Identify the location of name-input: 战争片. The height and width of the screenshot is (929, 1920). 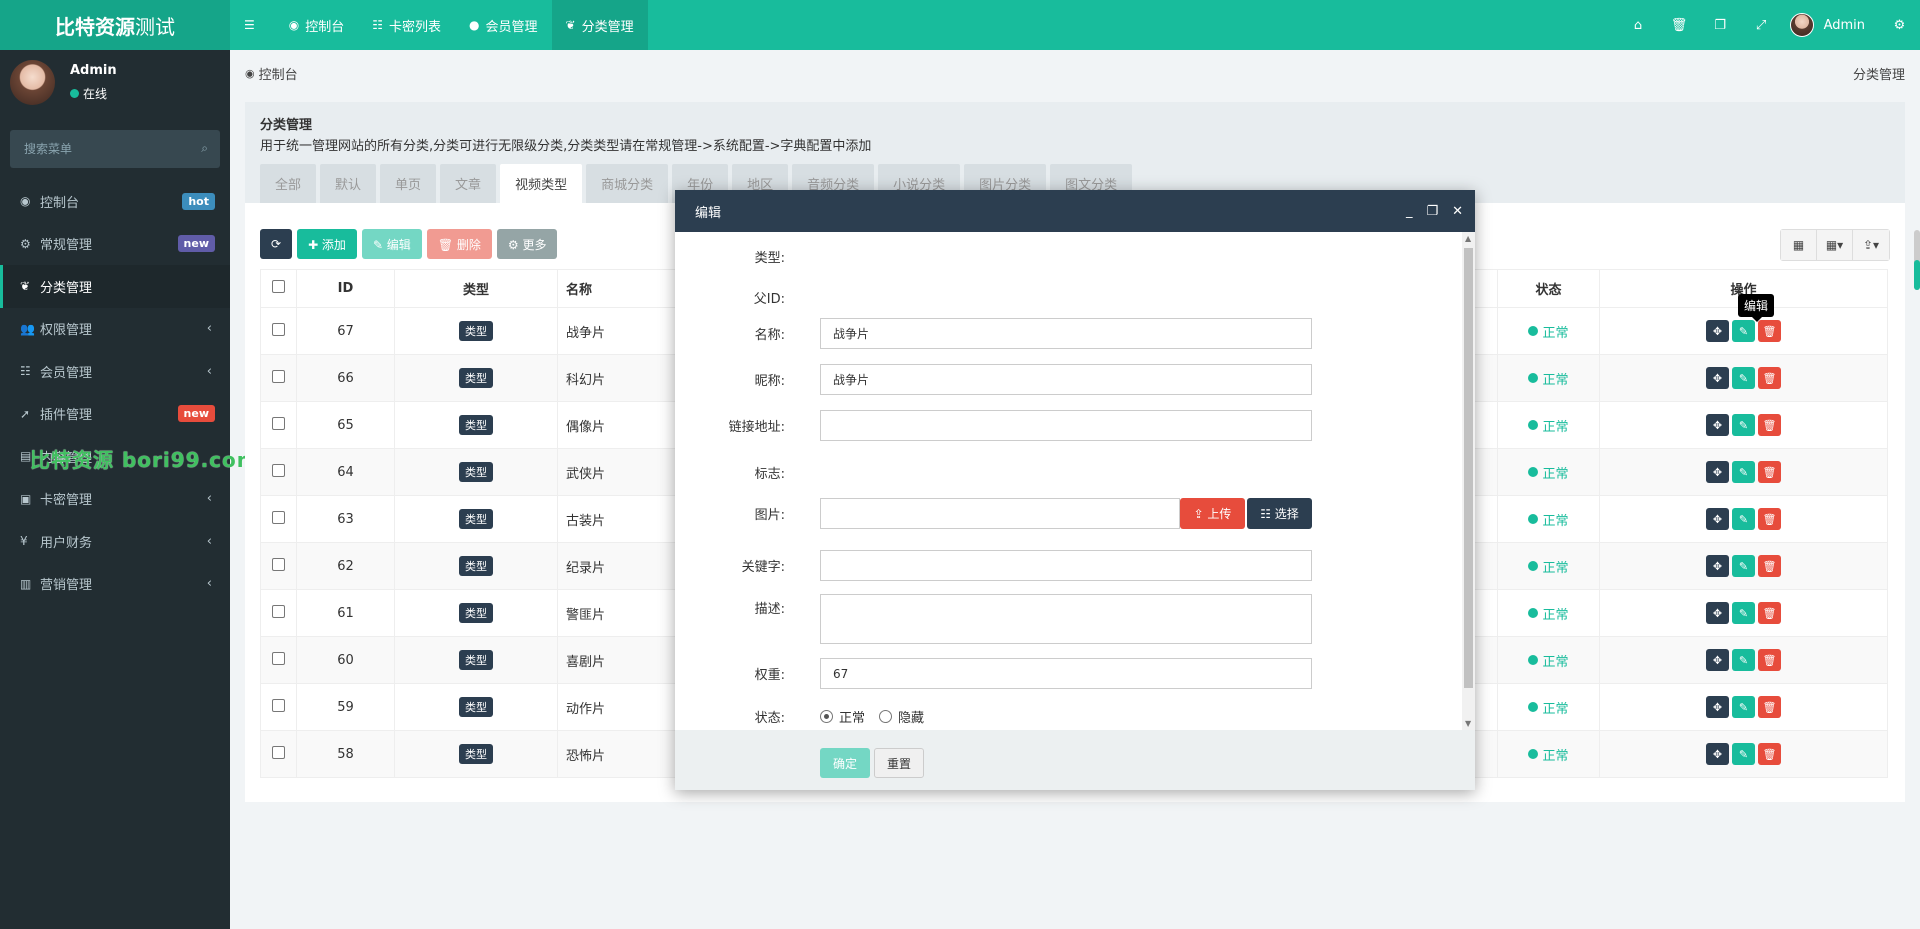
(1066, 333).